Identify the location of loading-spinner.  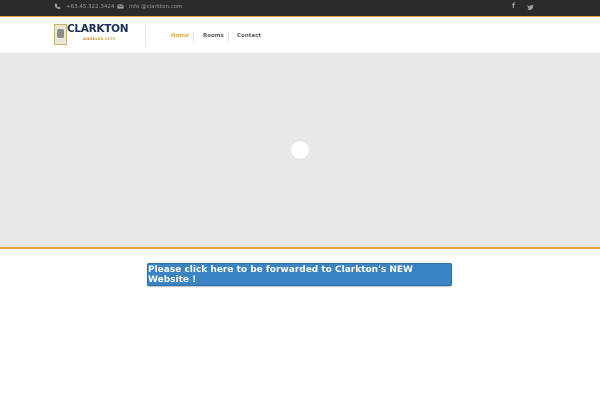
(300, 150).